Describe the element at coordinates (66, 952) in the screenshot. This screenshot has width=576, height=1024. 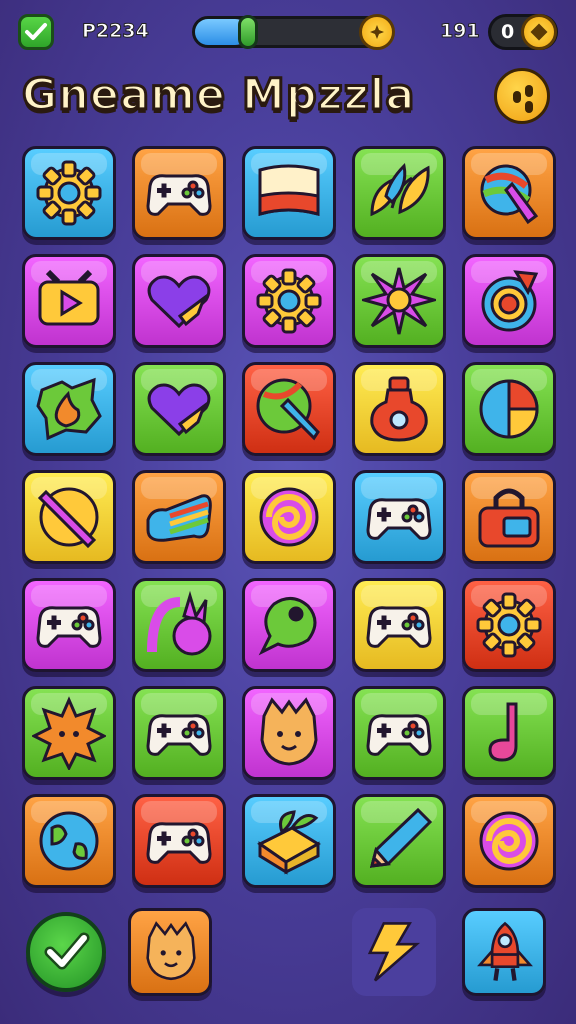
I see `confirm-checkmark-button` at that location.